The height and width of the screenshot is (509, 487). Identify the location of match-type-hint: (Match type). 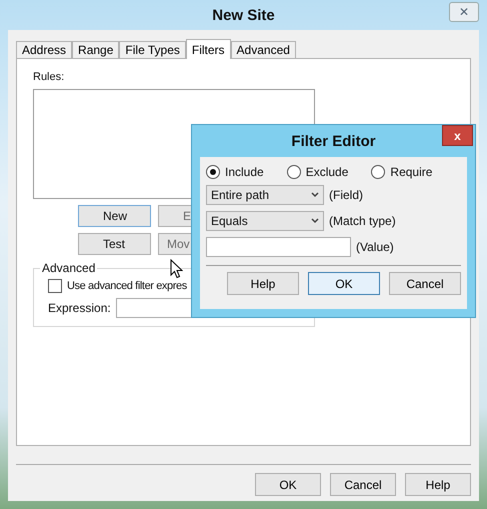
(362, 221).